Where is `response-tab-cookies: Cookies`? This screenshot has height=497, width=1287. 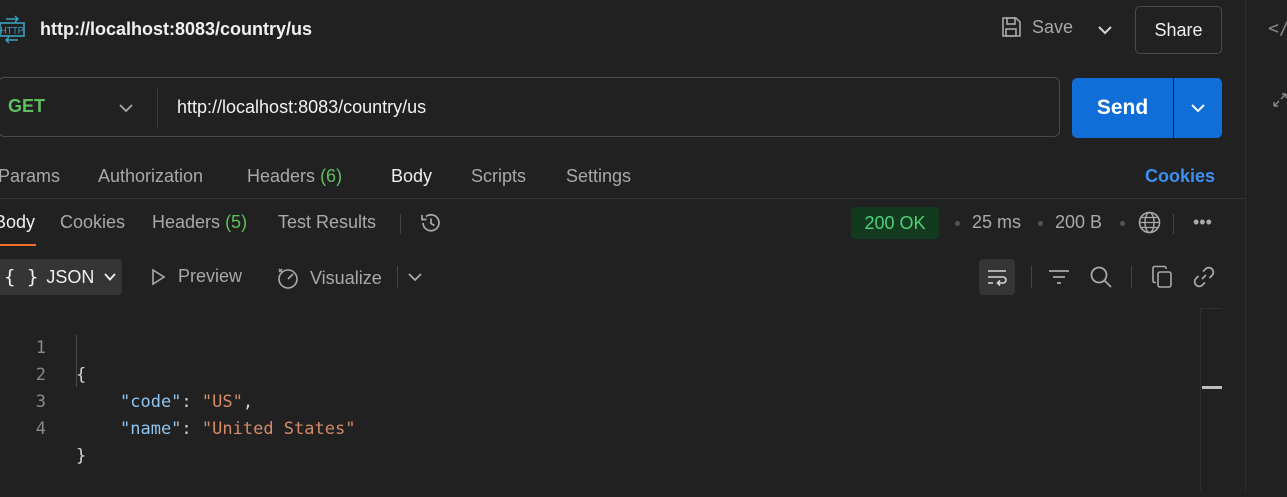 response-tab-cookies: Cookies is located at coordinates (92, 222).